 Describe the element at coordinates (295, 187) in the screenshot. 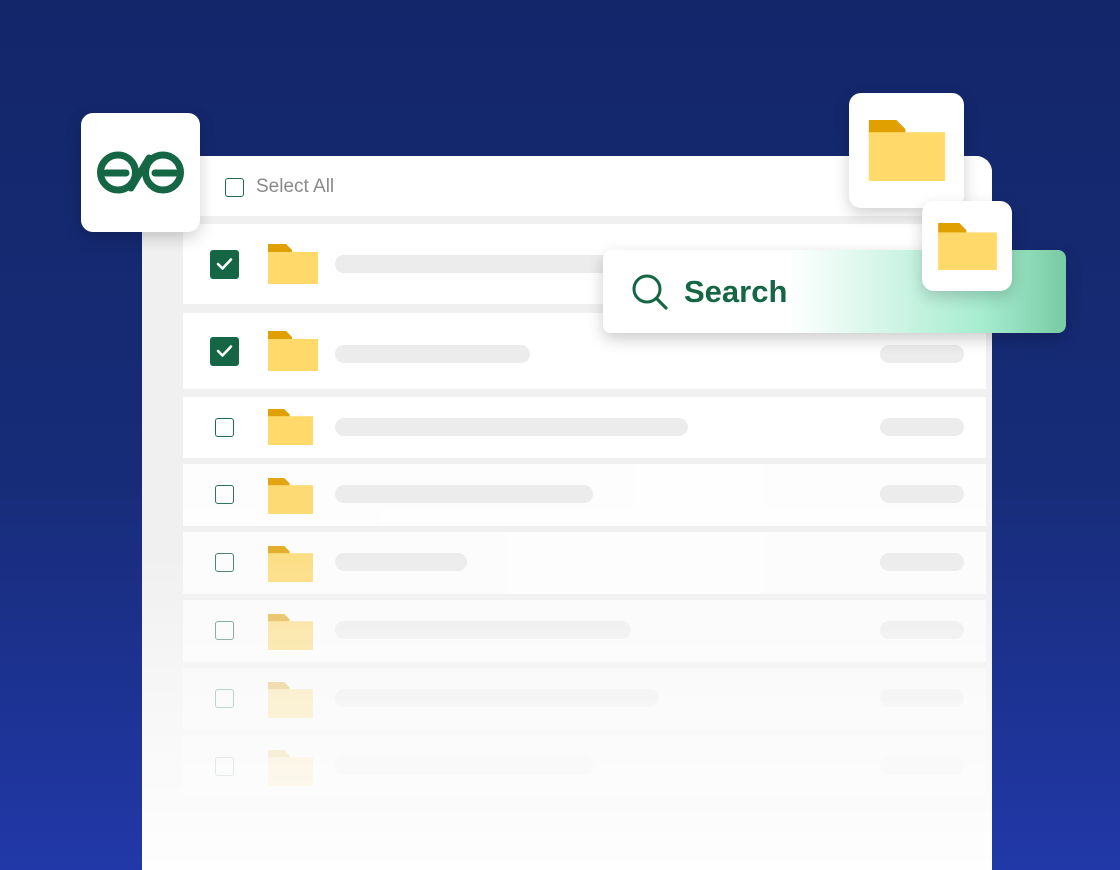

I see `select-all-label: Select All` at that location.